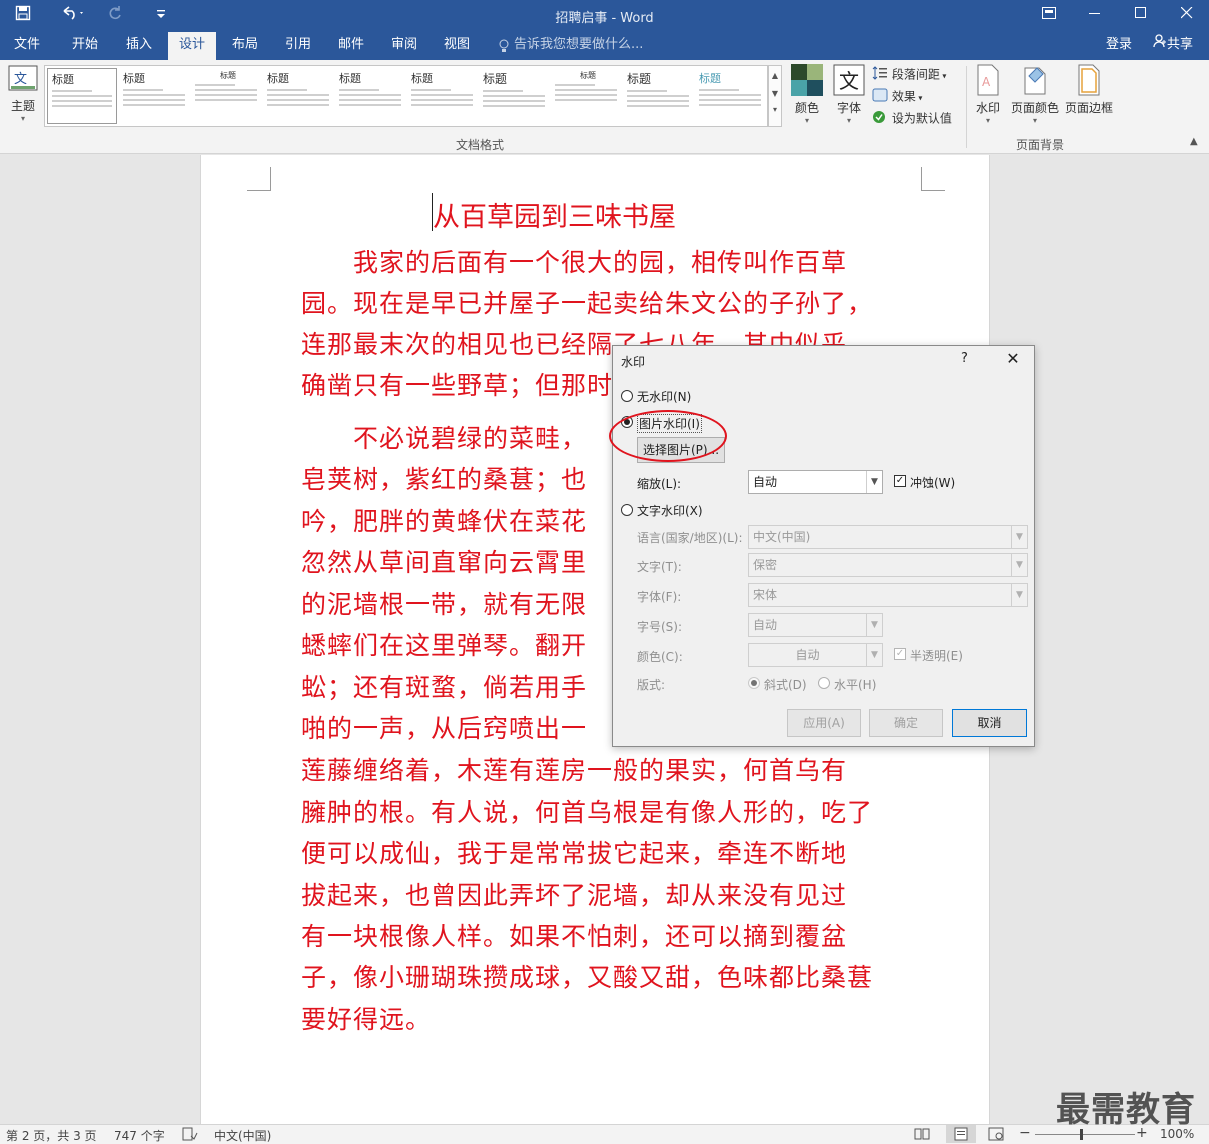  I want to click on tab-review: 审阅, so click(404, 46).